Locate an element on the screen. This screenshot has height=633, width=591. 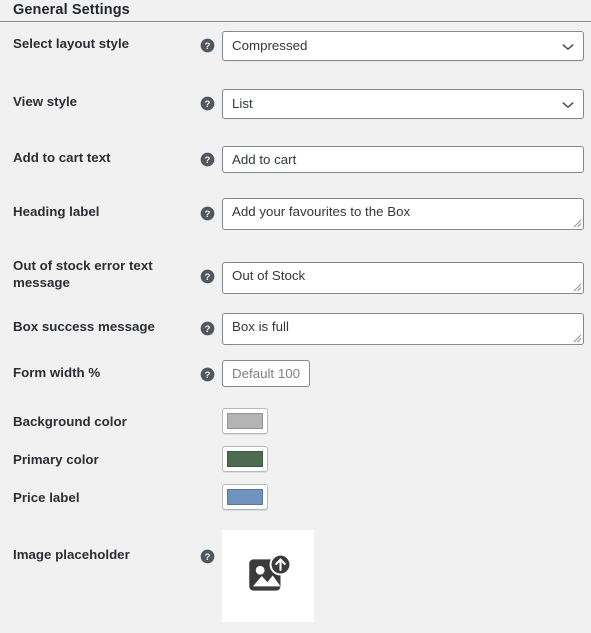
background-color-swatch is located at coordinates (245, 421).